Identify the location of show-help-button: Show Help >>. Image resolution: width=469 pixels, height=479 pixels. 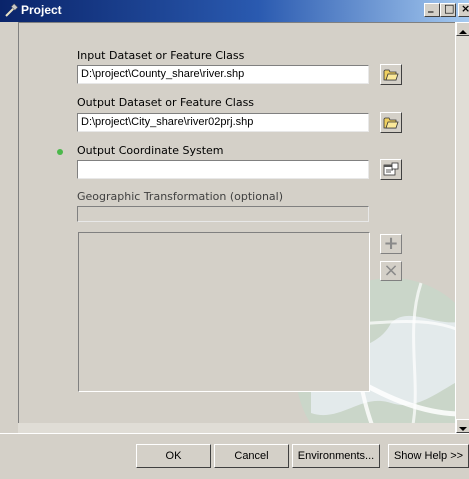
(428, 456).